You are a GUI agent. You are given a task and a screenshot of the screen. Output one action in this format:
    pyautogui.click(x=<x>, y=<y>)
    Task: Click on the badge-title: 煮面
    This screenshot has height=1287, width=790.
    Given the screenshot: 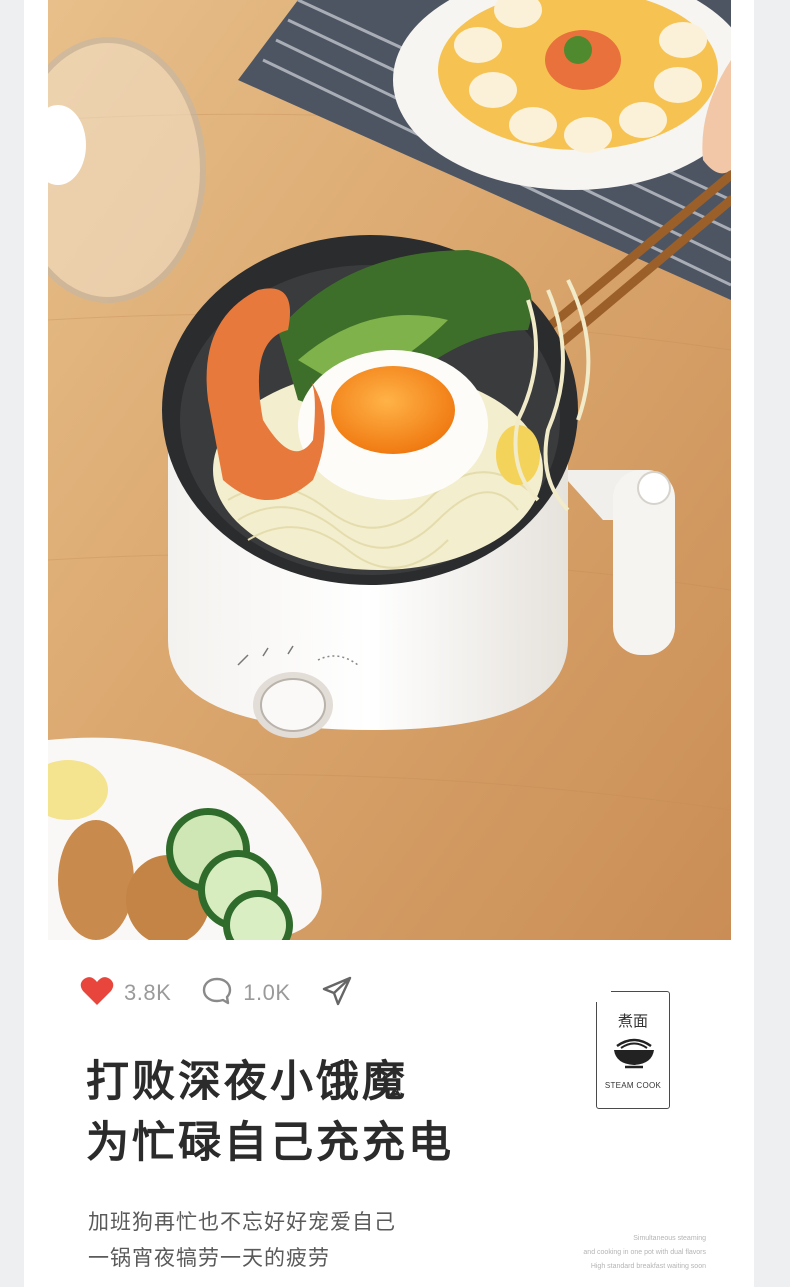 What is the action you would take?
    pyautogui.click(x=632, y=1021)
    